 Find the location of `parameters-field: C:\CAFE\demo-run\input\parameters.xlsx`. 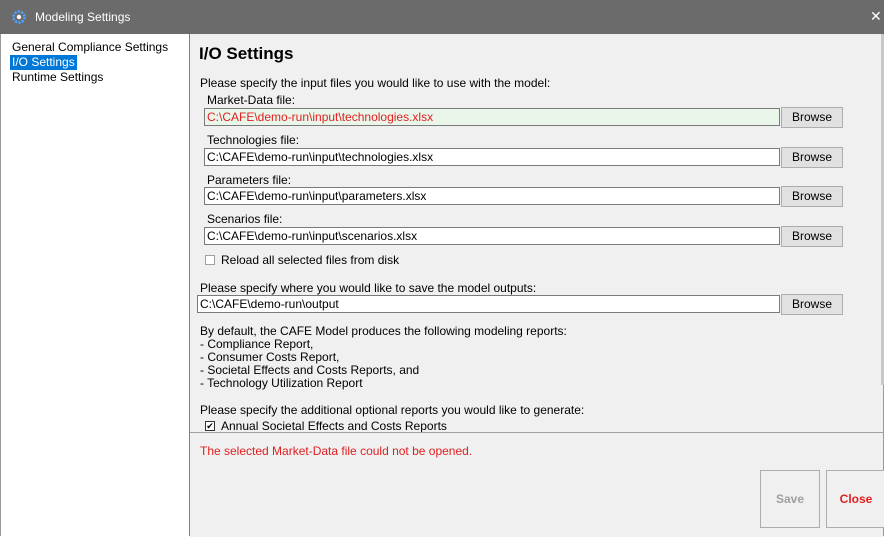

parameters-field: C:\CAFE\demo-run\input\parameters.xlsx is located at coordinates (492, 196).